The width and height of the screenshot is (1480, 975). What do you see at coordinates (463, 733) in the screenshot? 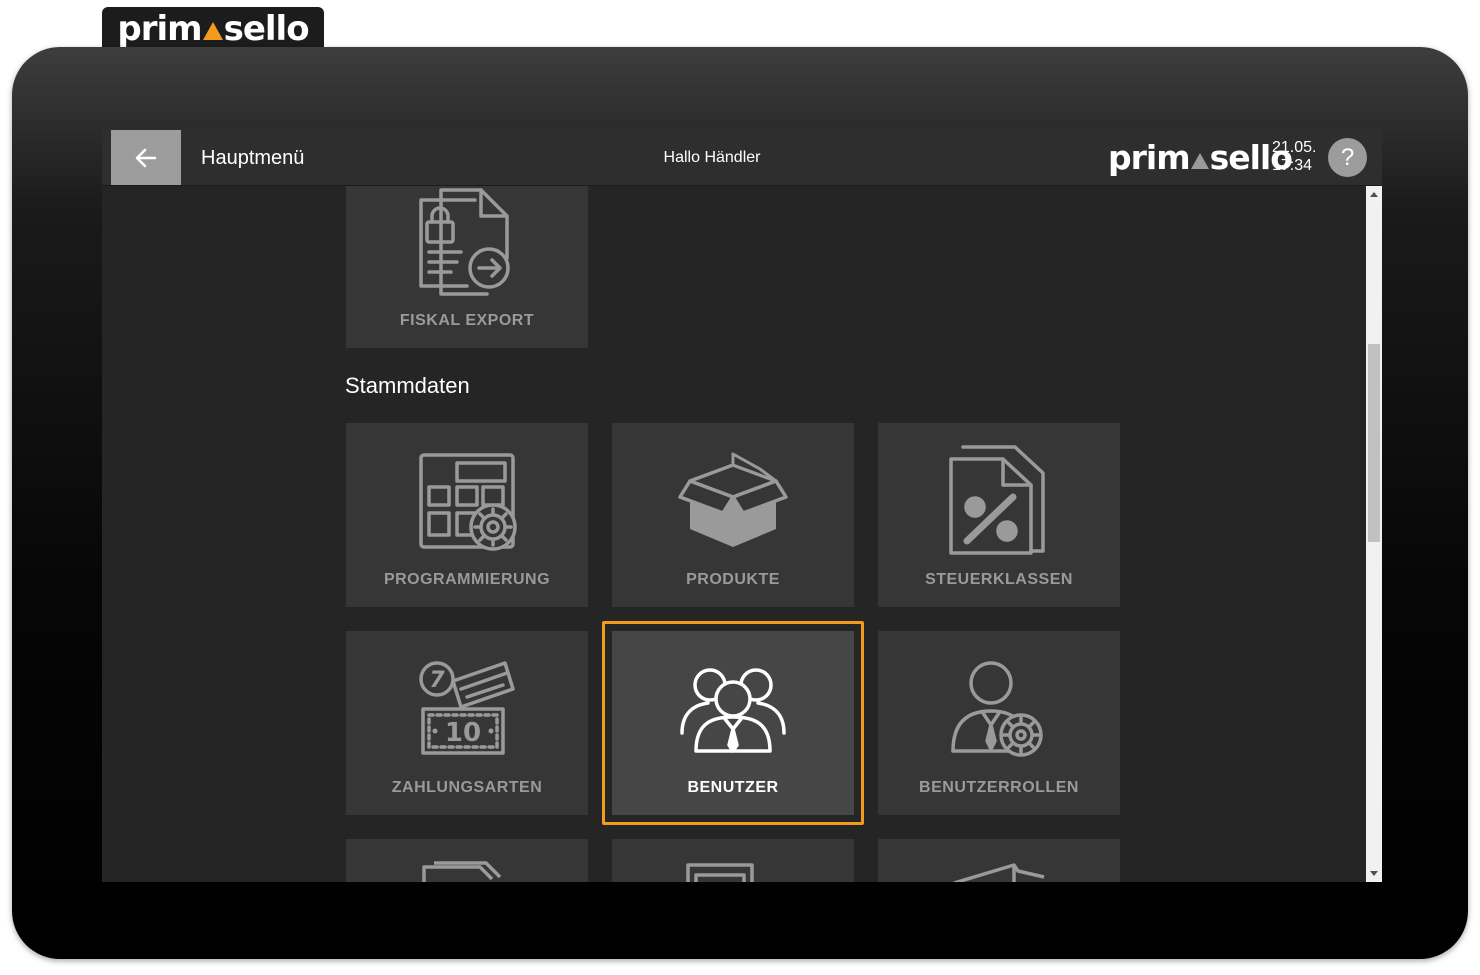
I see `banknote-value: 10` at bounding box center [463, 733].